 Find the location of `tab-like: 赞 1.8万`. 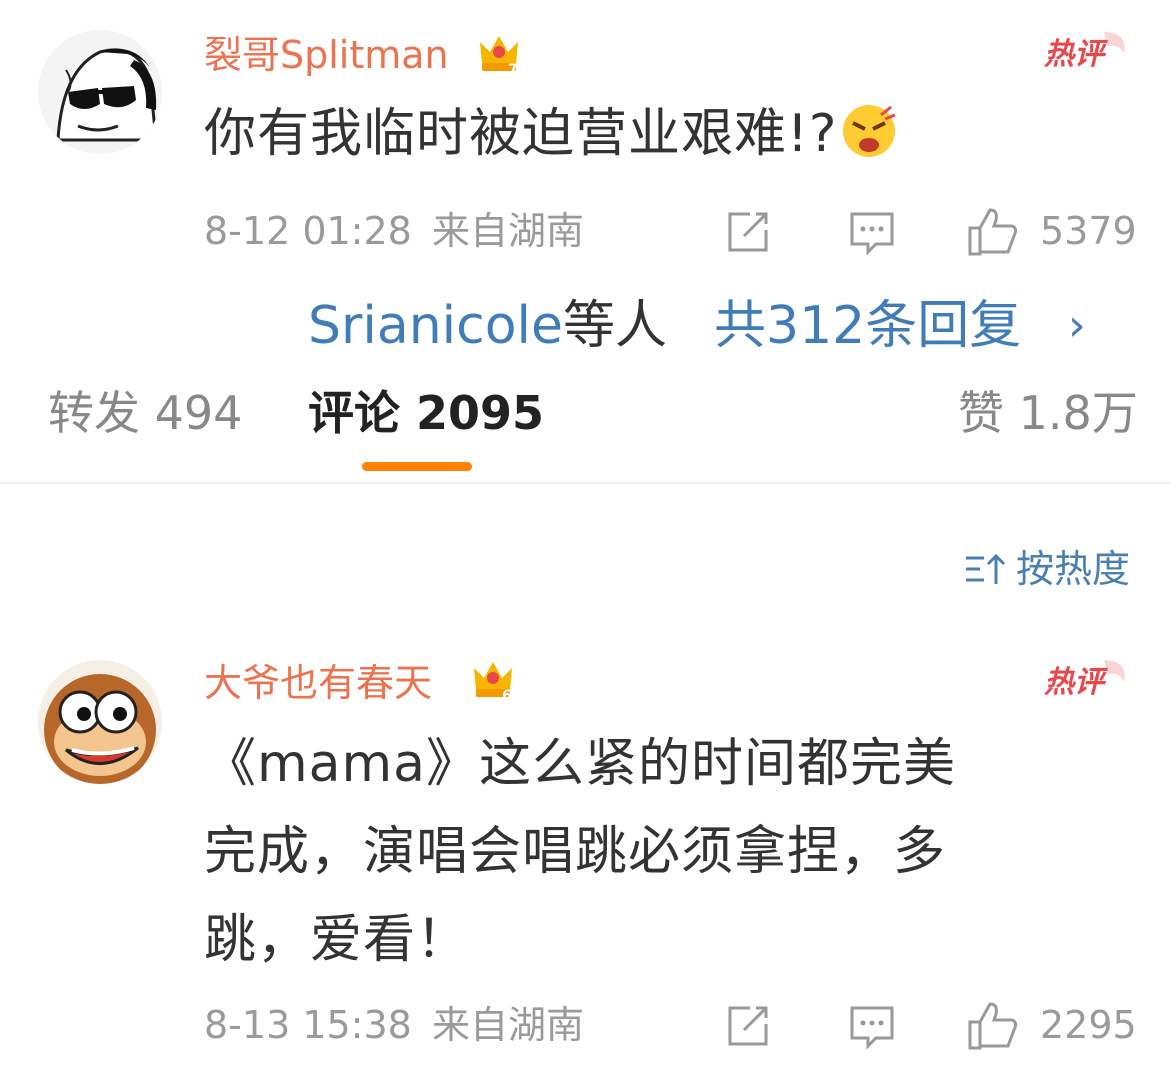

tab-like: 赞 1.8万 is located at coordinates (1048, 413).